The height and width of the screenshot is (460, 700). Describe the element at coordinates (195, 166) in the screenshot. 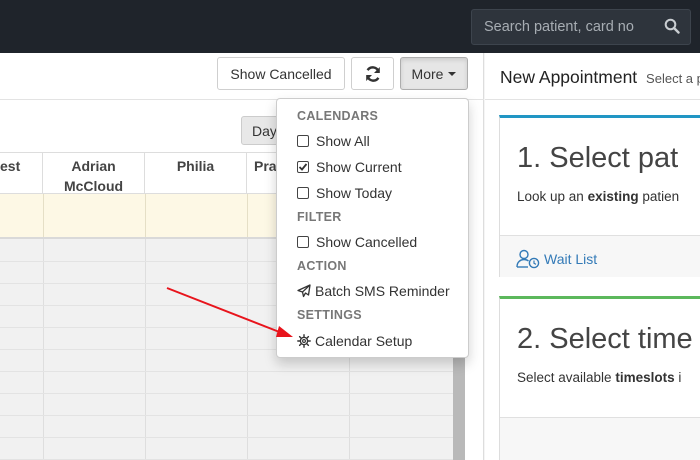

I see `column-header-label: Philia` at that location.